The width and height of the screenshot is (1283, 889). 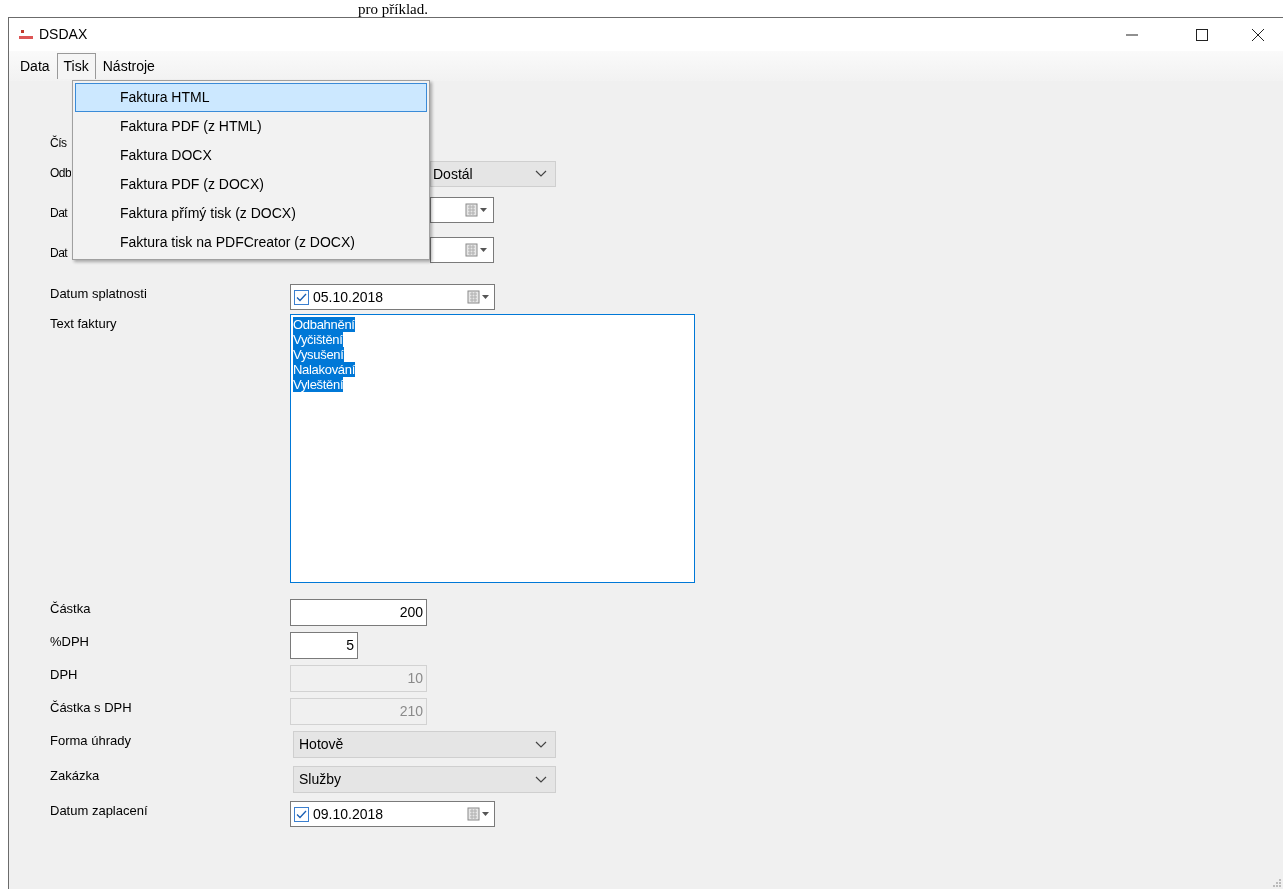 I want to click on menu-item: Data, so click(x=35, y=66).